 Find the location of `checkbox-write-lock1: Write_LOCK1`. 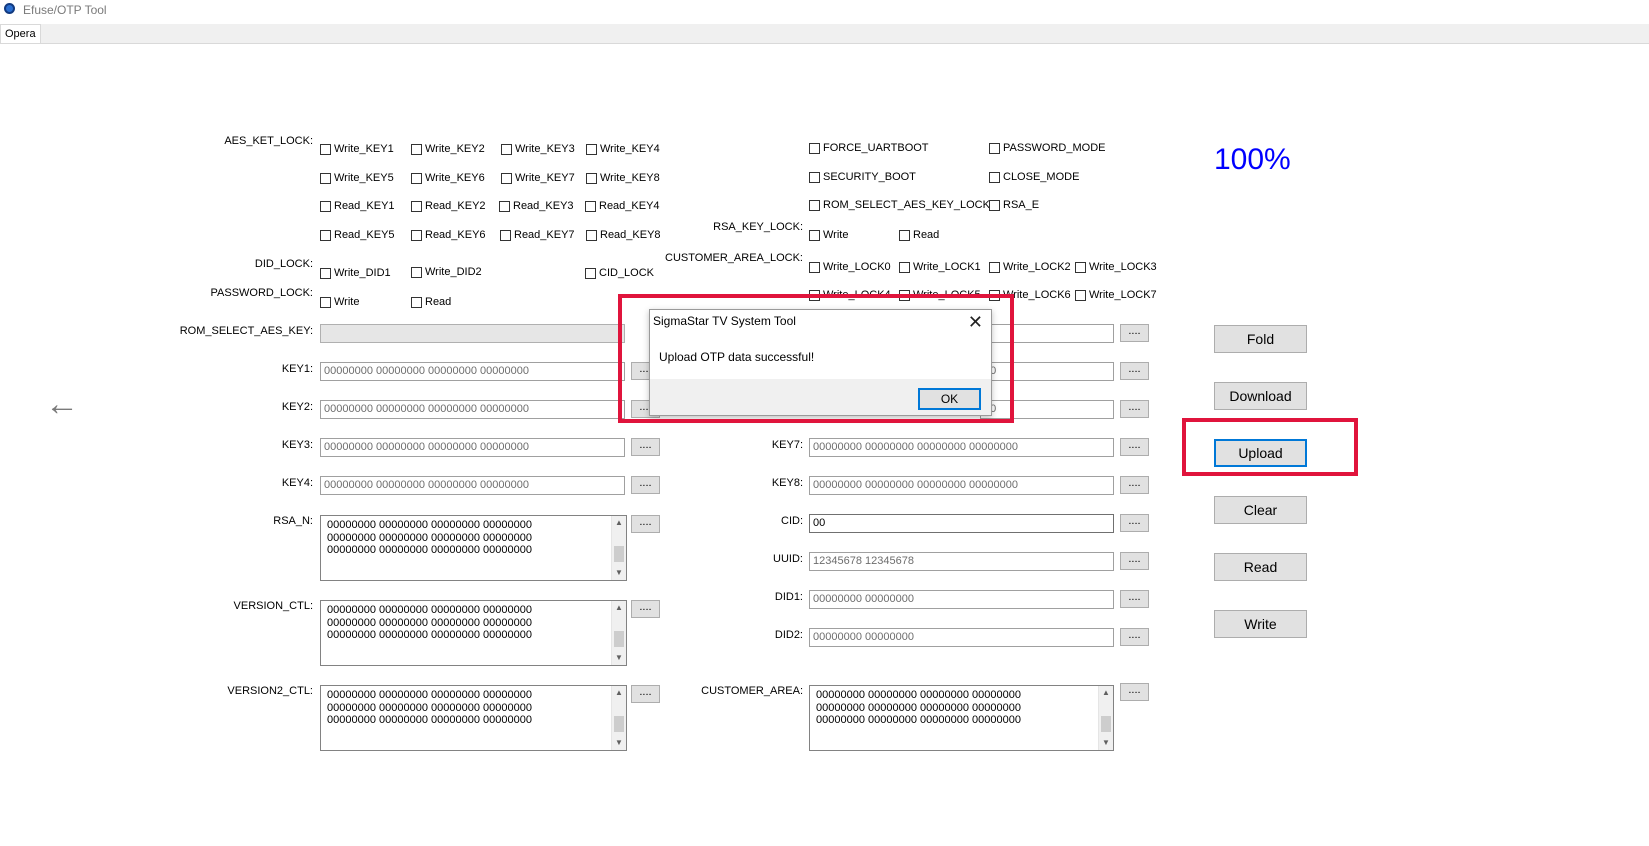

checkbox-write-lock1: Write_LOCK1 is located at coordinates (940, 267).